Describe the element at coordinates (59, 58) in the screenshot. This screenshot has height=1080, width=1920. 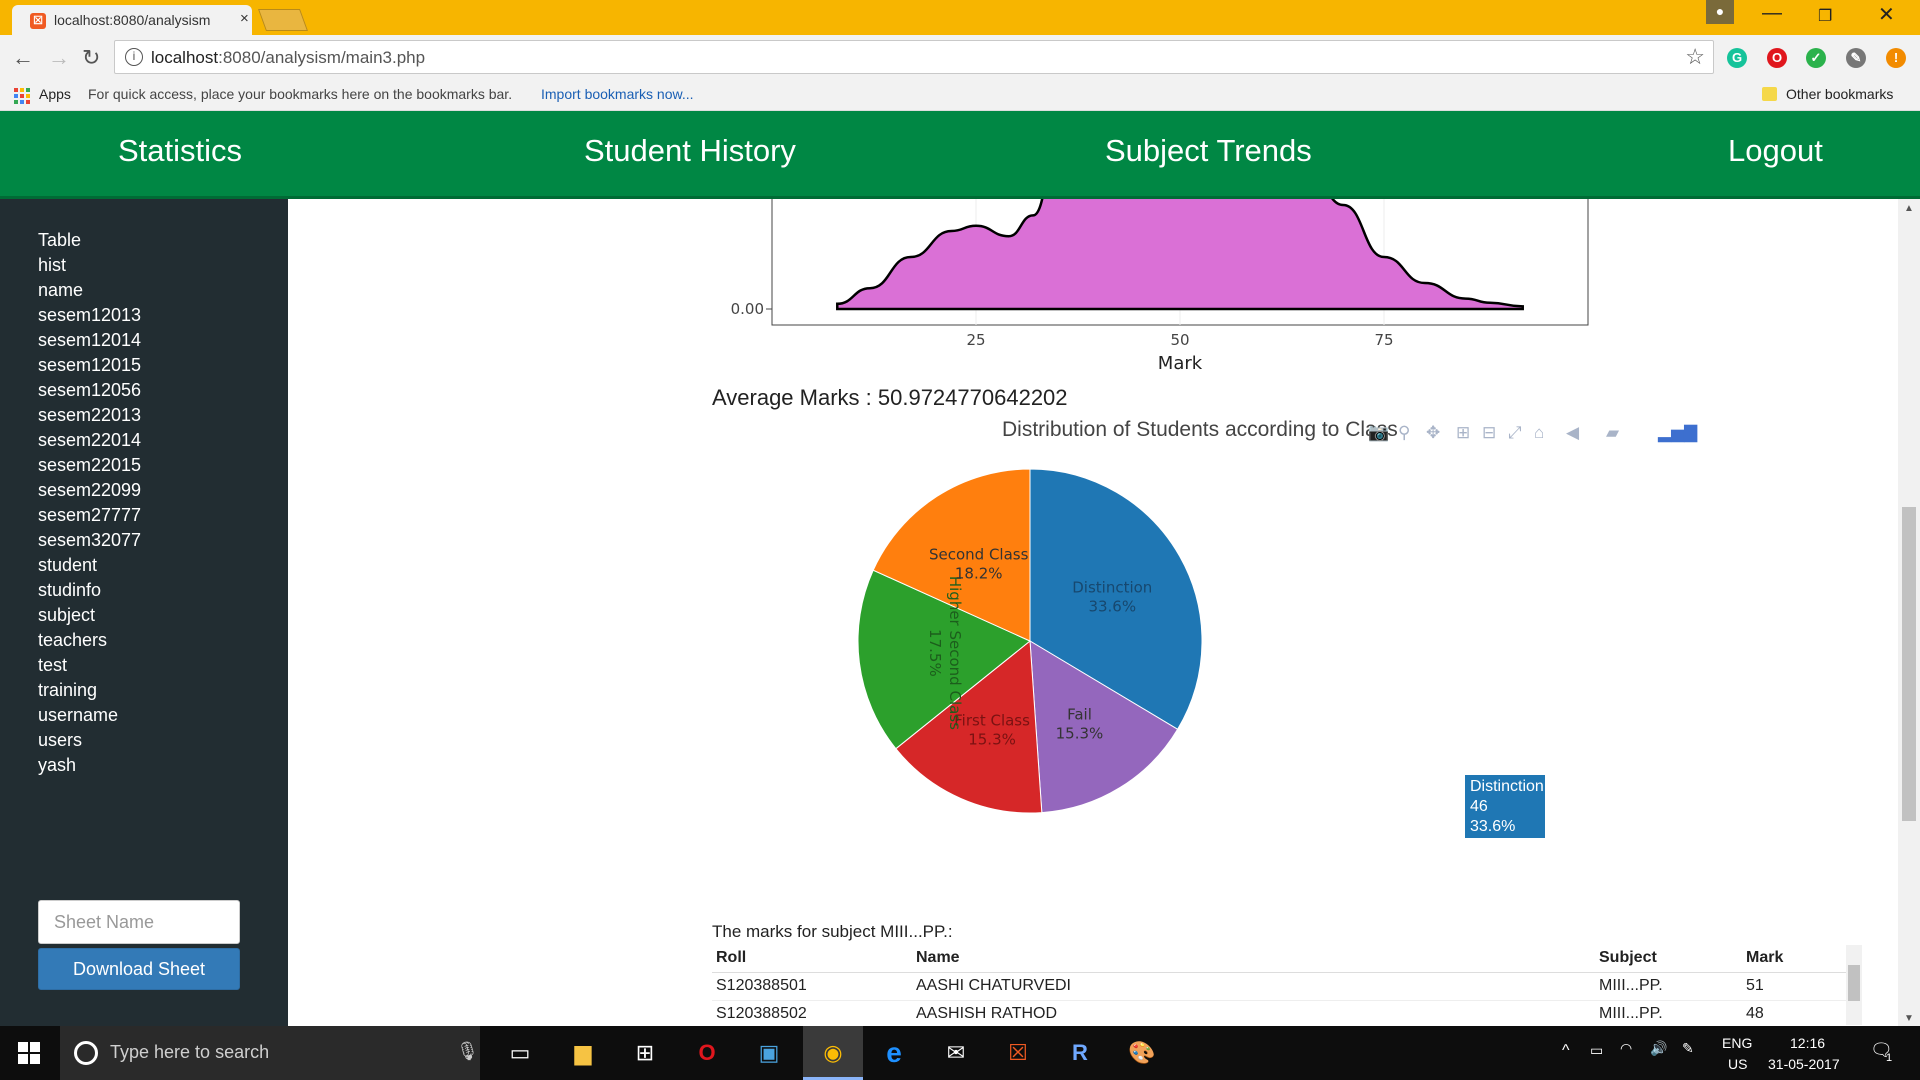
I see `forward-icon: →` at that location.